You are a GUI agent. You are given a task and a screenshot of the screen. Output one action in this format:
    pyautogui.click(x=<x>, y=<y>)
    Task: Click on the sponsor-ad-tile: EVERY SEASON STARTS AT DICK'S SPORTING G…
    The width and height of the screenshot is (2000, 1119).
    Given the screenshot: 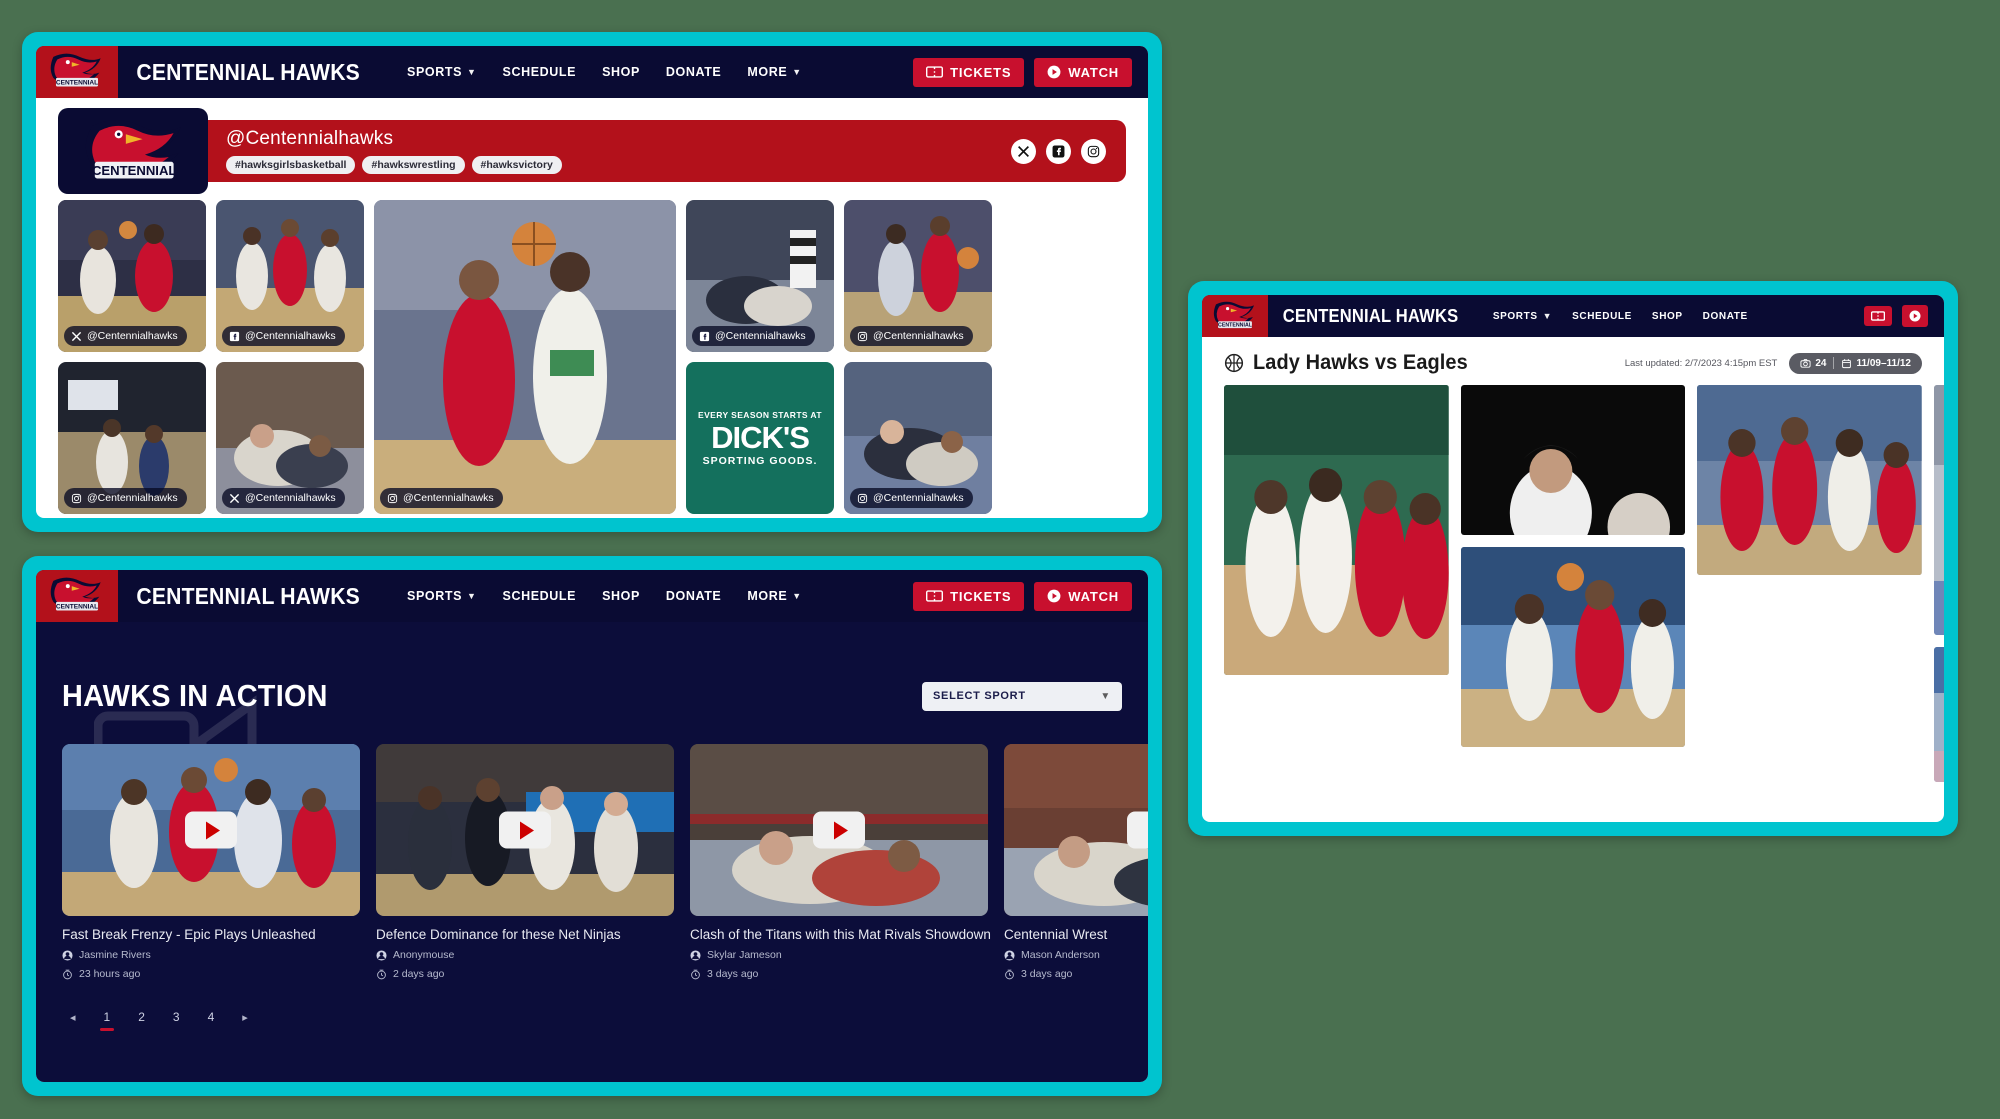 What is the action you would take?
    pyautogui.click(x=760, y=438)
    